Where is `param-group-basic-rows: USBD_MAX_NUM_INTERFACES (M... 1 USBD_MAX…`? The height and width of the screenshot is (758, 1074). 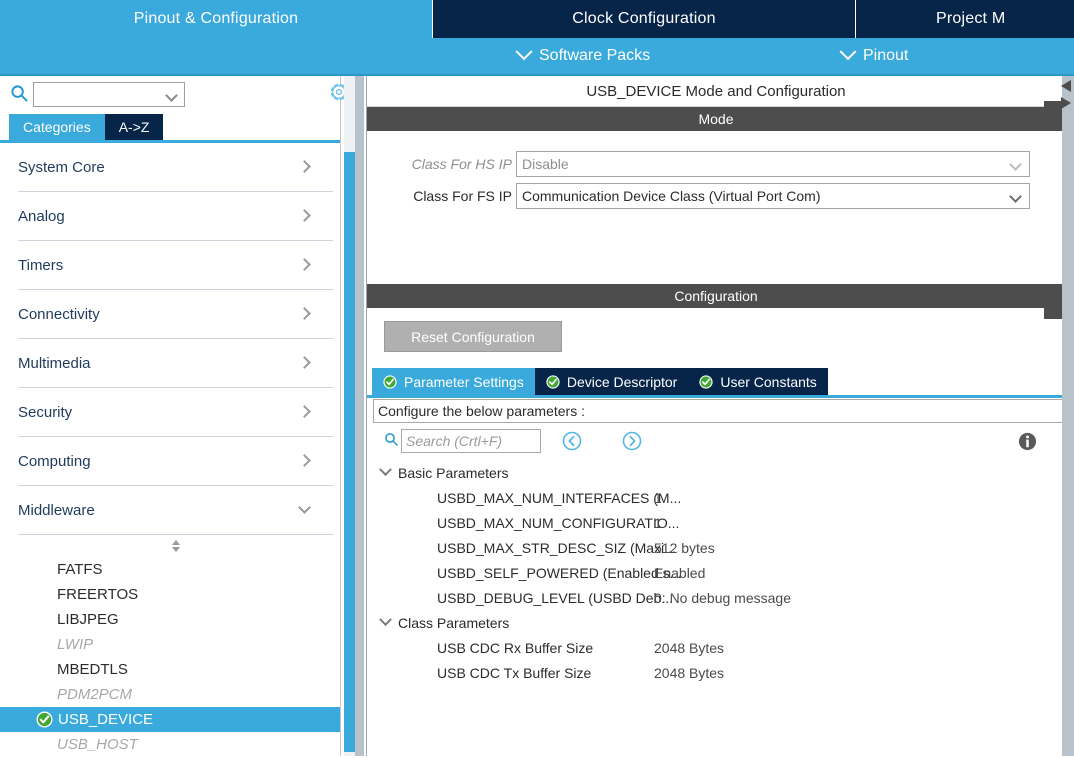
param-group-basic-rows: USBD_MAX_NUM_INTERFACES (M... 1 USBD_MAX… is located at coordinates (718, 547).